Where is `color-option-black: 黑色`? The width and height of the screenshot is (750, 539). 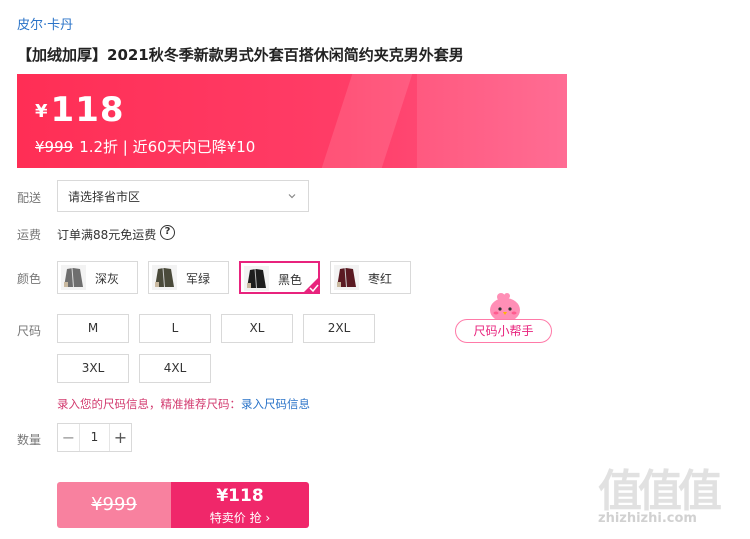 color-option-black: 黑色 is located at coordinates (279, 277).